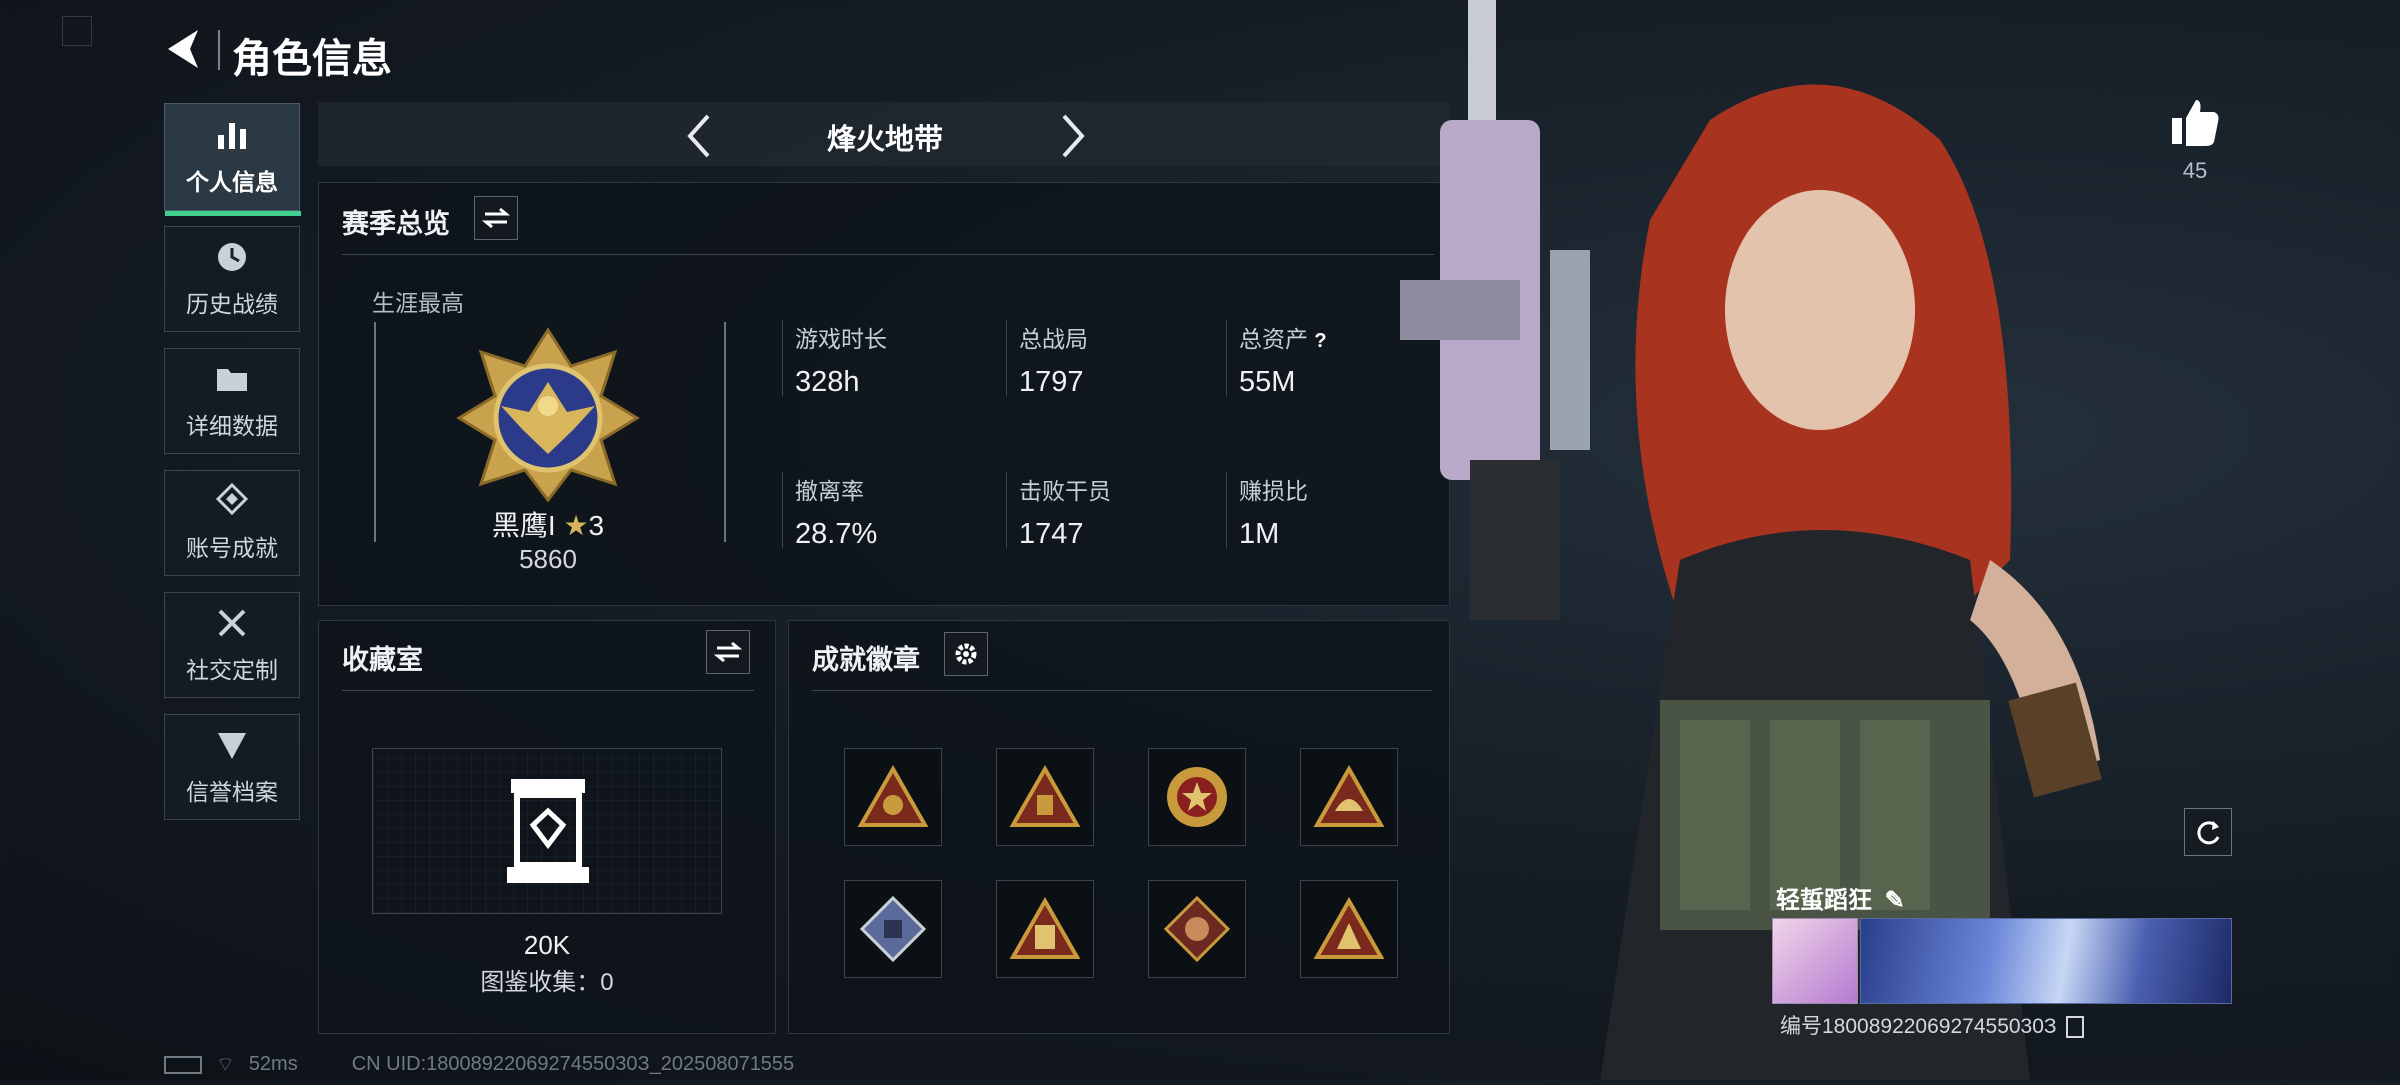 The height and width of the screenshot is (1085, 2400). Describe the element at coordinates (1058, 511) in the screenshot. I see `stat-kills: 击败干员 1747` at that location.